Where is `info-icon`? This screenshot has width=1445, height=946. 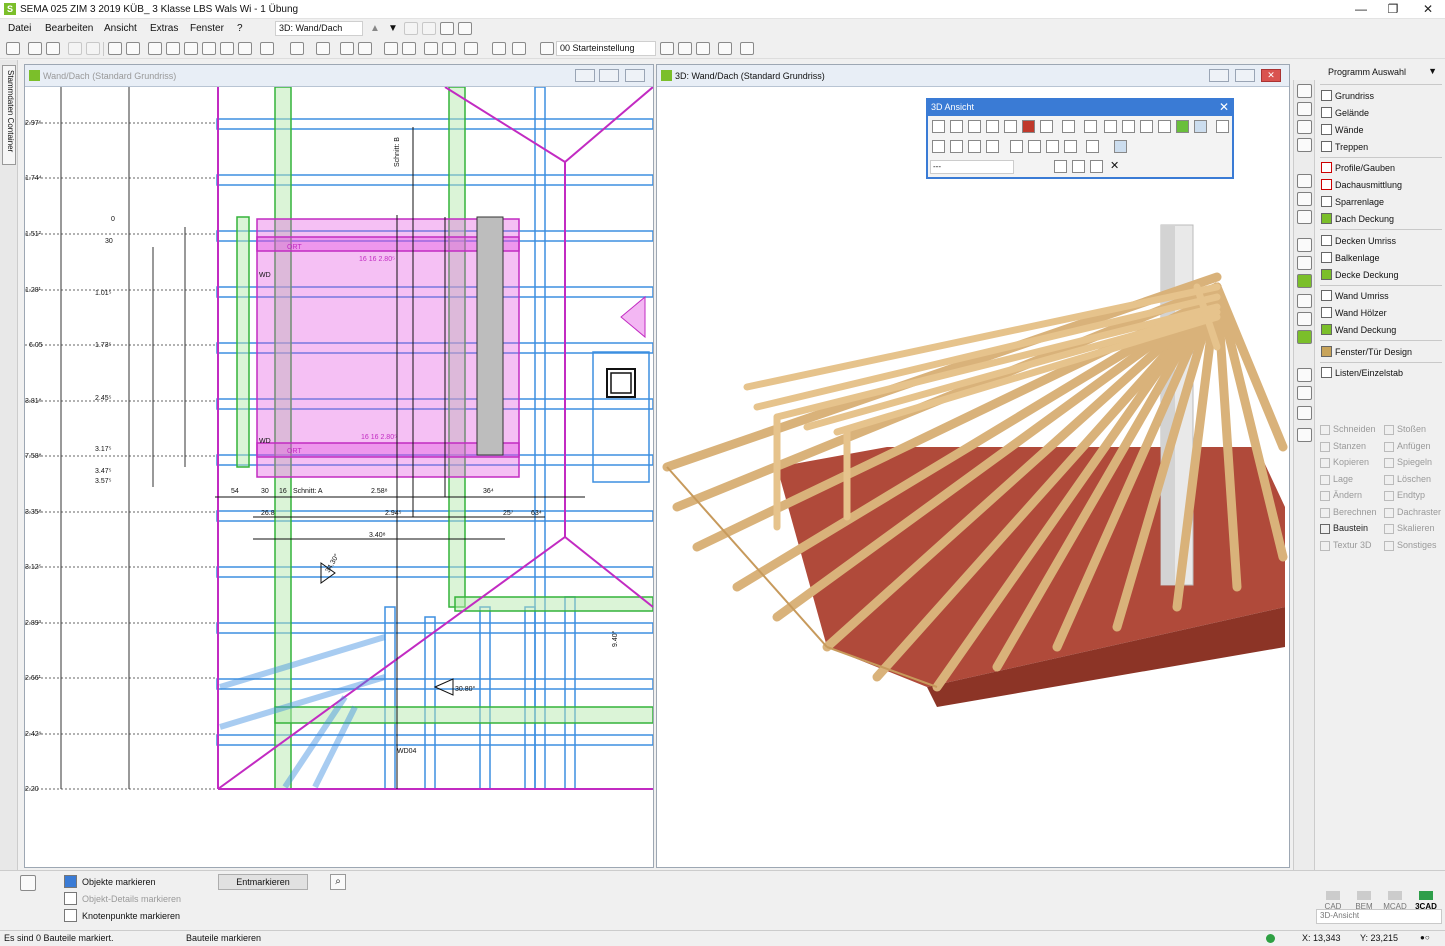 info-icon is located at coordinates (725, 48).